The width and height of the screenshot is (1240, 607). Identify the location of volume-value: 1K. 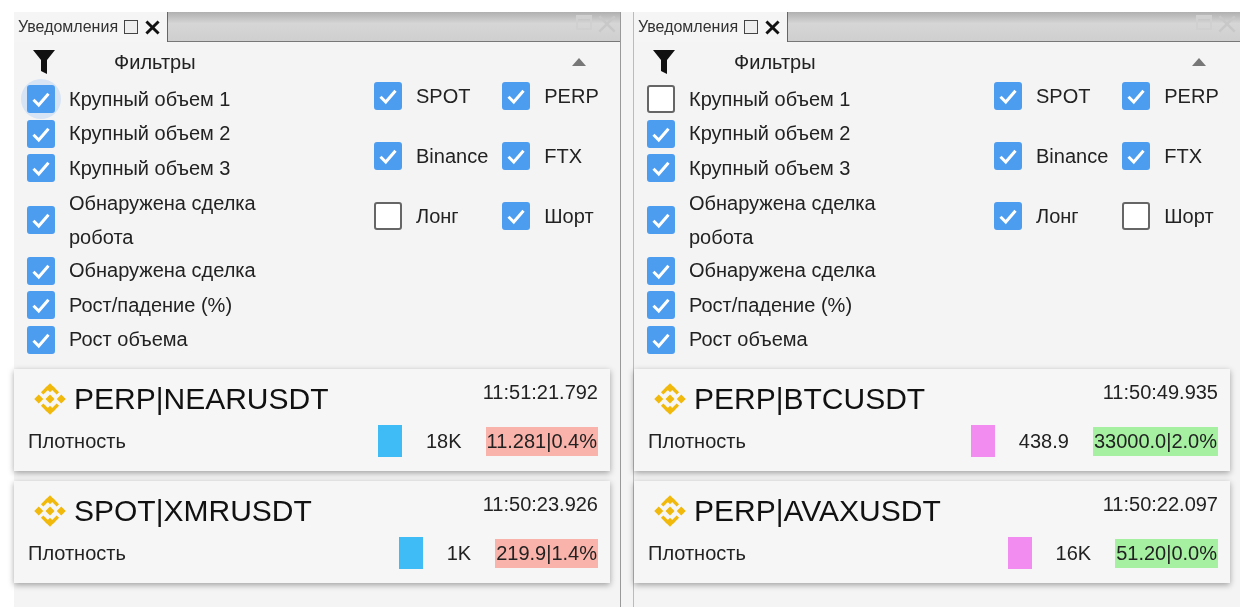
(459, 553).